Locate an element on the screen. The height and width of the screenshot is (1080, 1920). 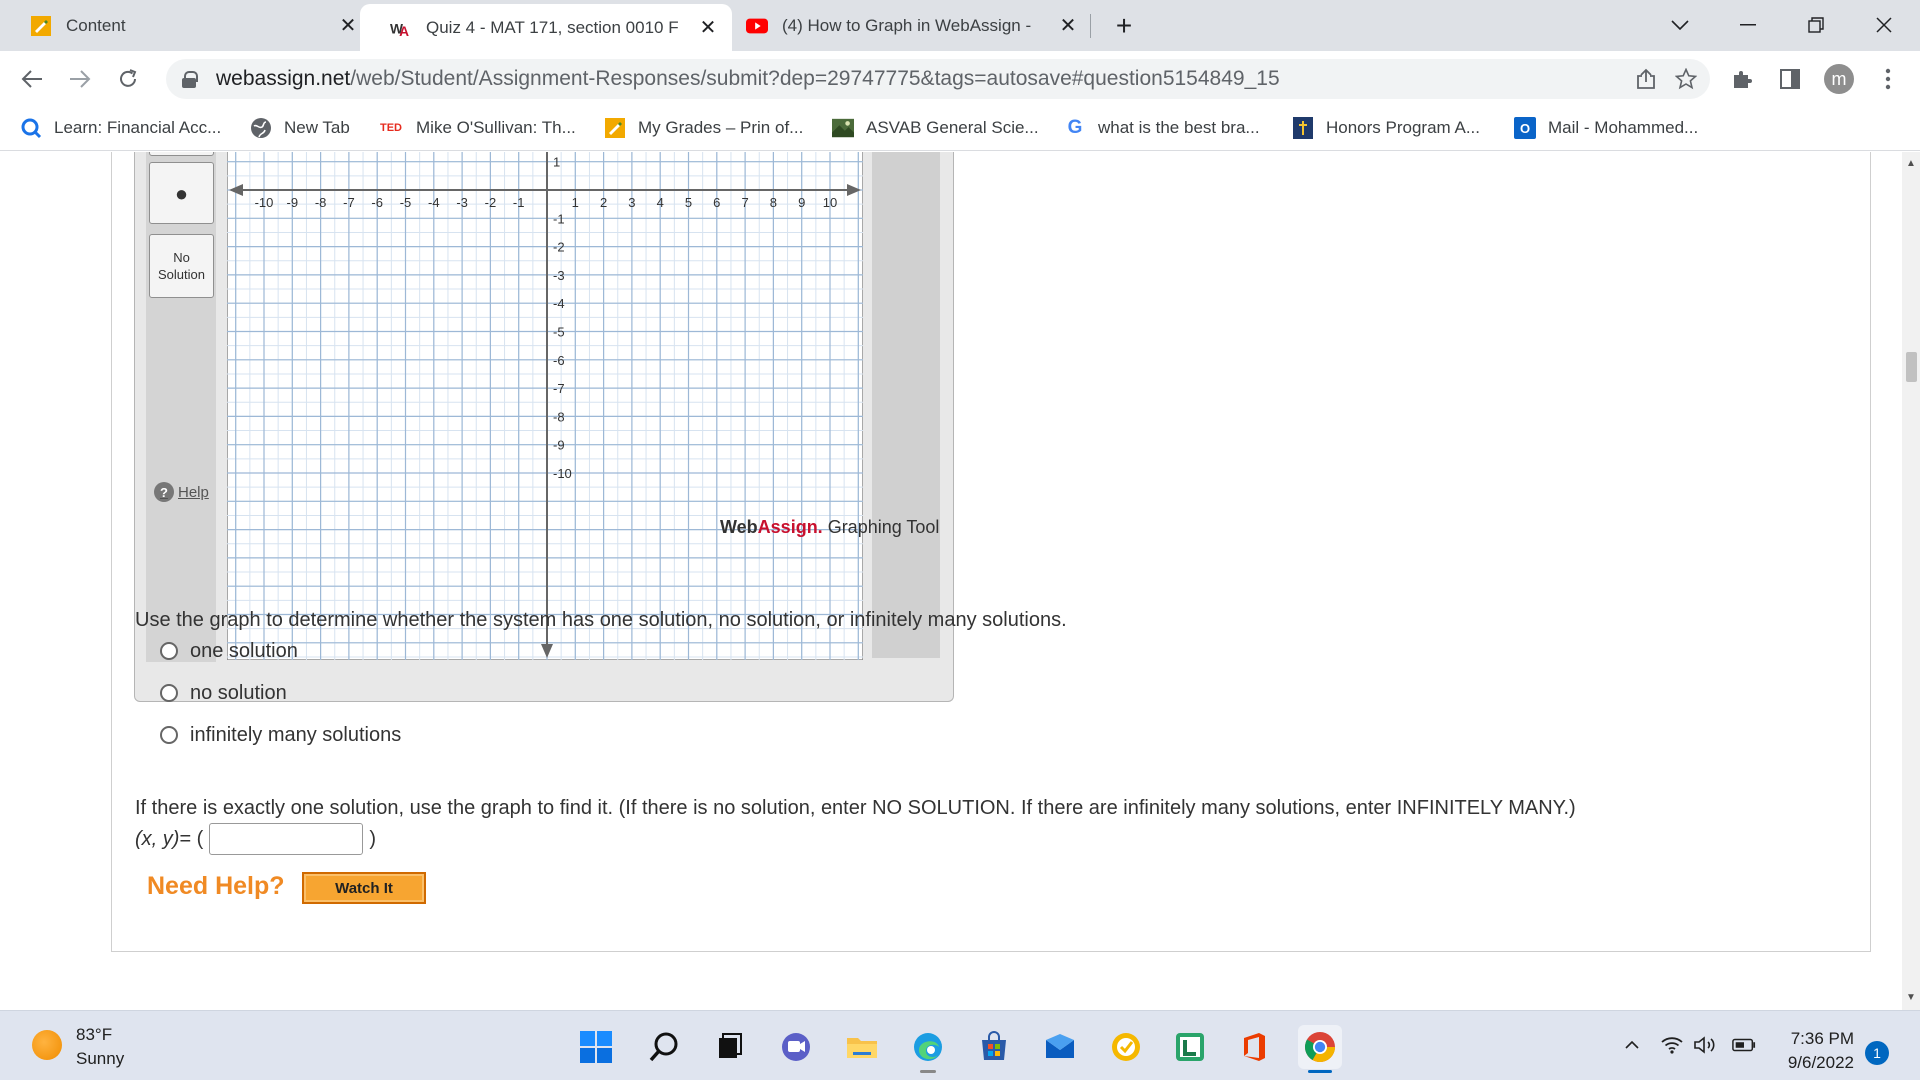
kebab-menu-icon is located at coordinates (1888, 79).